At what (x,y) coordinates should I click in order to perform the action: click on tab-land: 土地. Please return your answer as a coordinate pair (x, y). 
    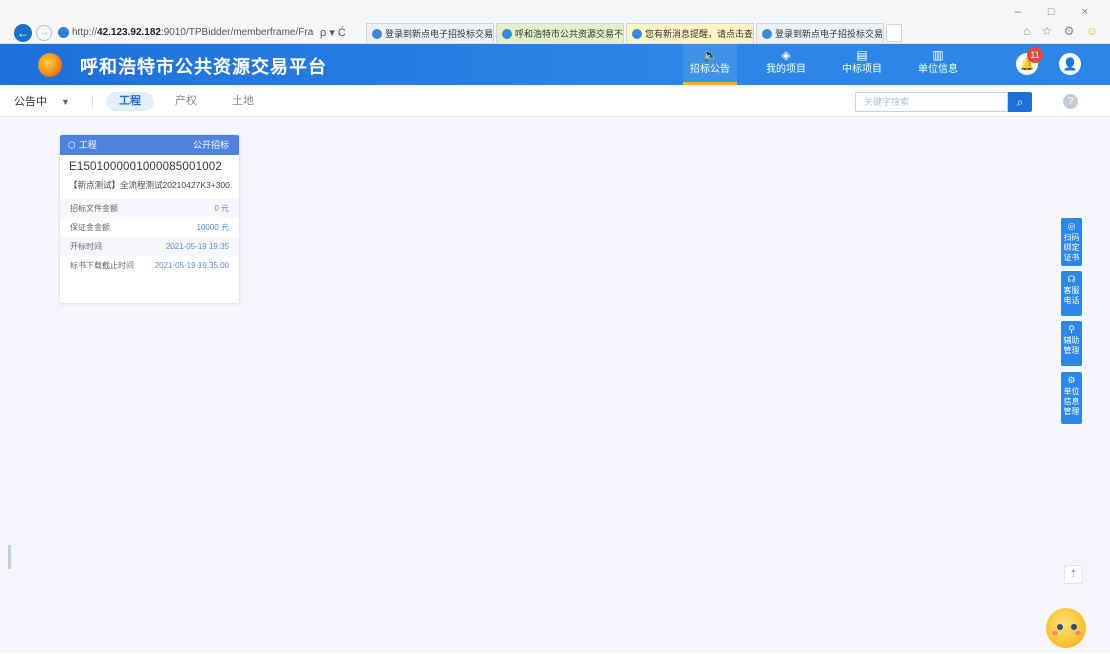
    Looking at the image, I should click on (243, 101).